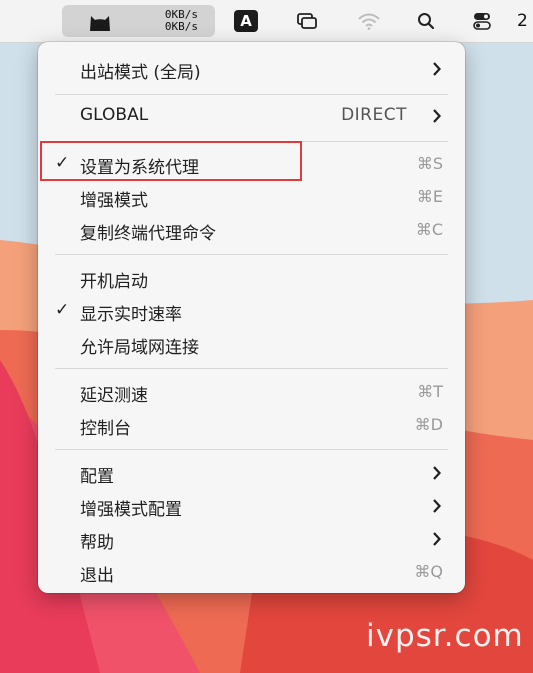 The image size is (533, 673). Describe the element at coordinates (97, 543) in the screenshot. I see `menu-item-label: 帮助` at that location.